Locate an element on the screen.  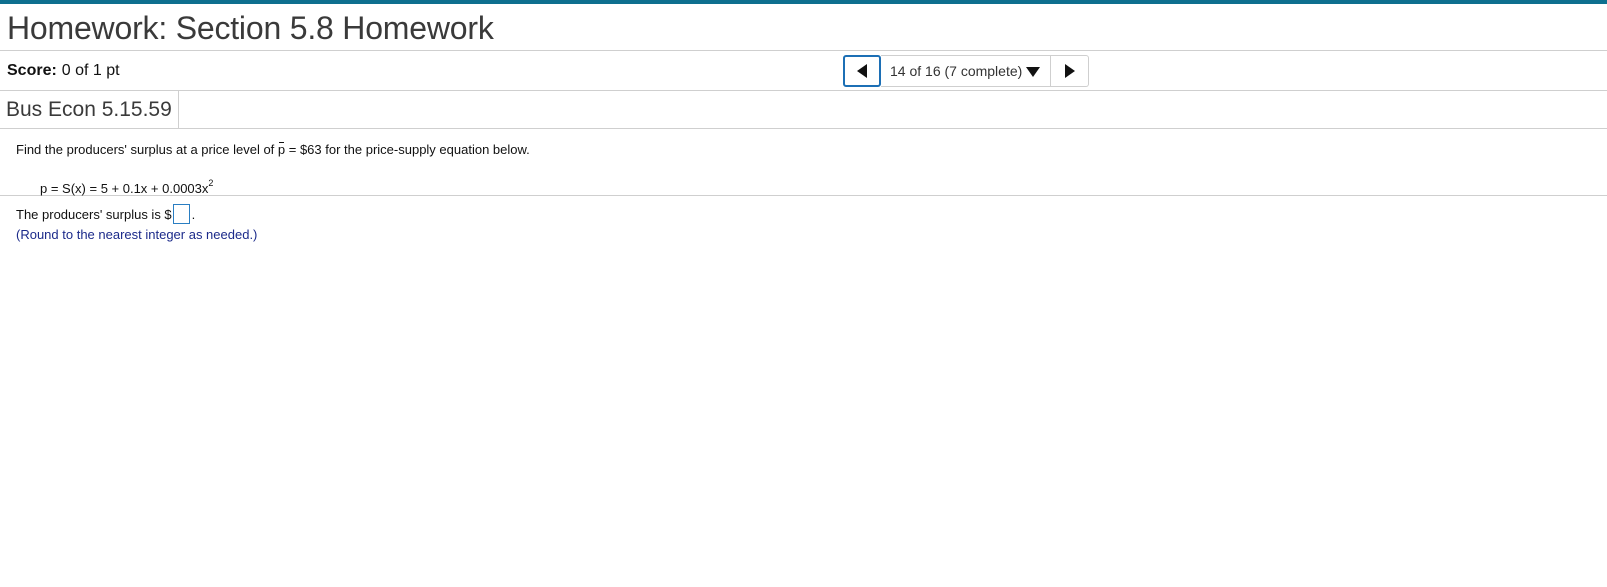
question-progress-dropdown: 14 of 16 (7 complete) is located at coordinates (966, 71).